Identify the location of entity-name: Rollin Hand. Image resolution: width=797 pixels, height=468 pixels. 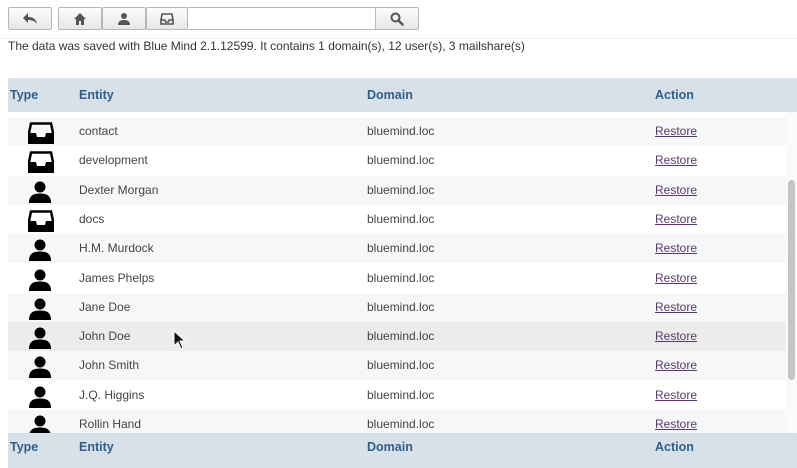
(110, 424).